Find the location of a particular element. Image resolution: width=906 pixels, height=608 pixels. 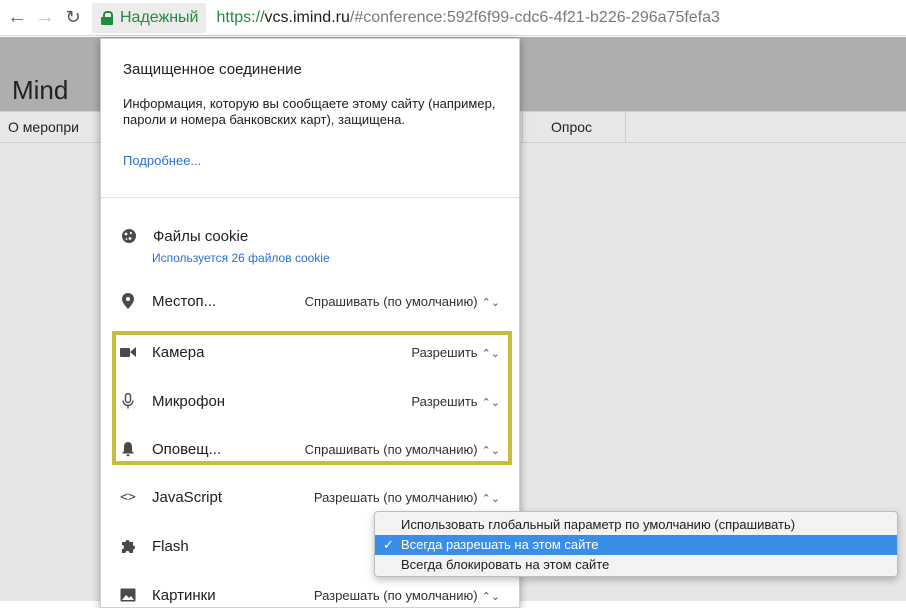

permission-select-javascript: Разрешать (по умолчанию) ⌃⌄ is located at coordinates (407, 497).